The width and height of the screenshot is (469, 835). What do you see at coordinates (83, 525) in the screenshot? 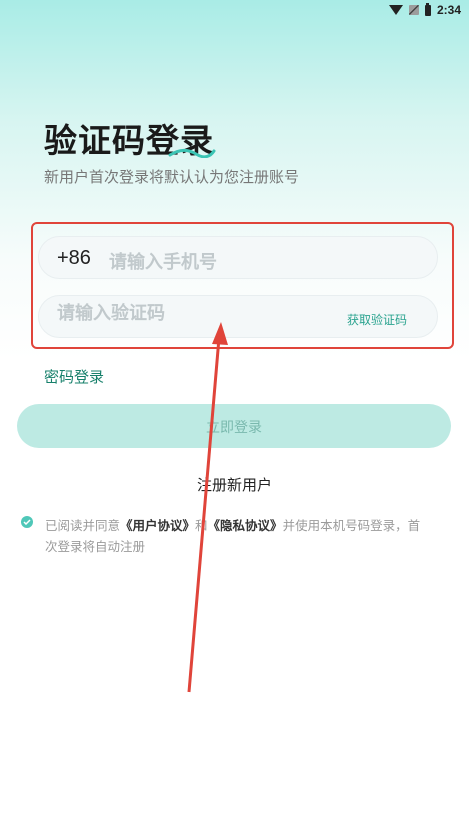
I see `agreement-prefix: 已阅读并同意` at bounding box center [83, 525].